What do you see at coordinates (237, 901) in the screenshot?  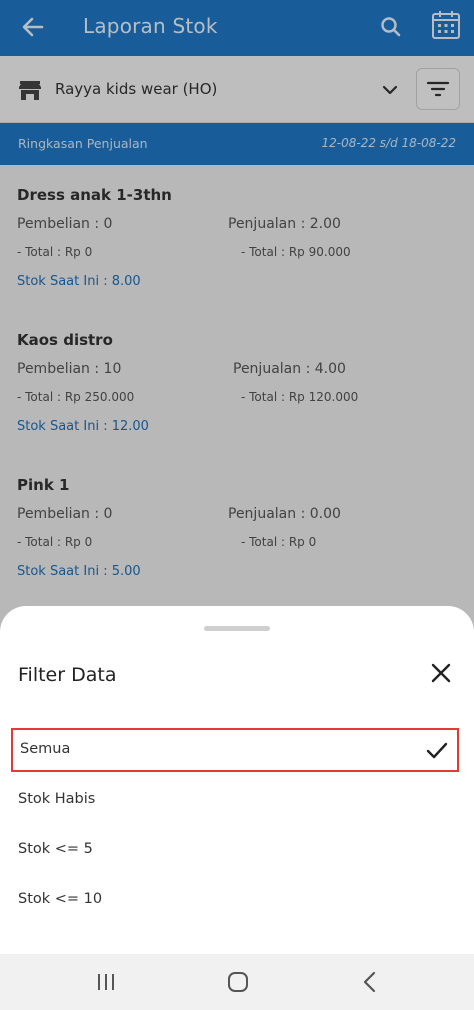 I see `filter-option-stok-10: Stok <= 10` at bounding box center [237, 901].